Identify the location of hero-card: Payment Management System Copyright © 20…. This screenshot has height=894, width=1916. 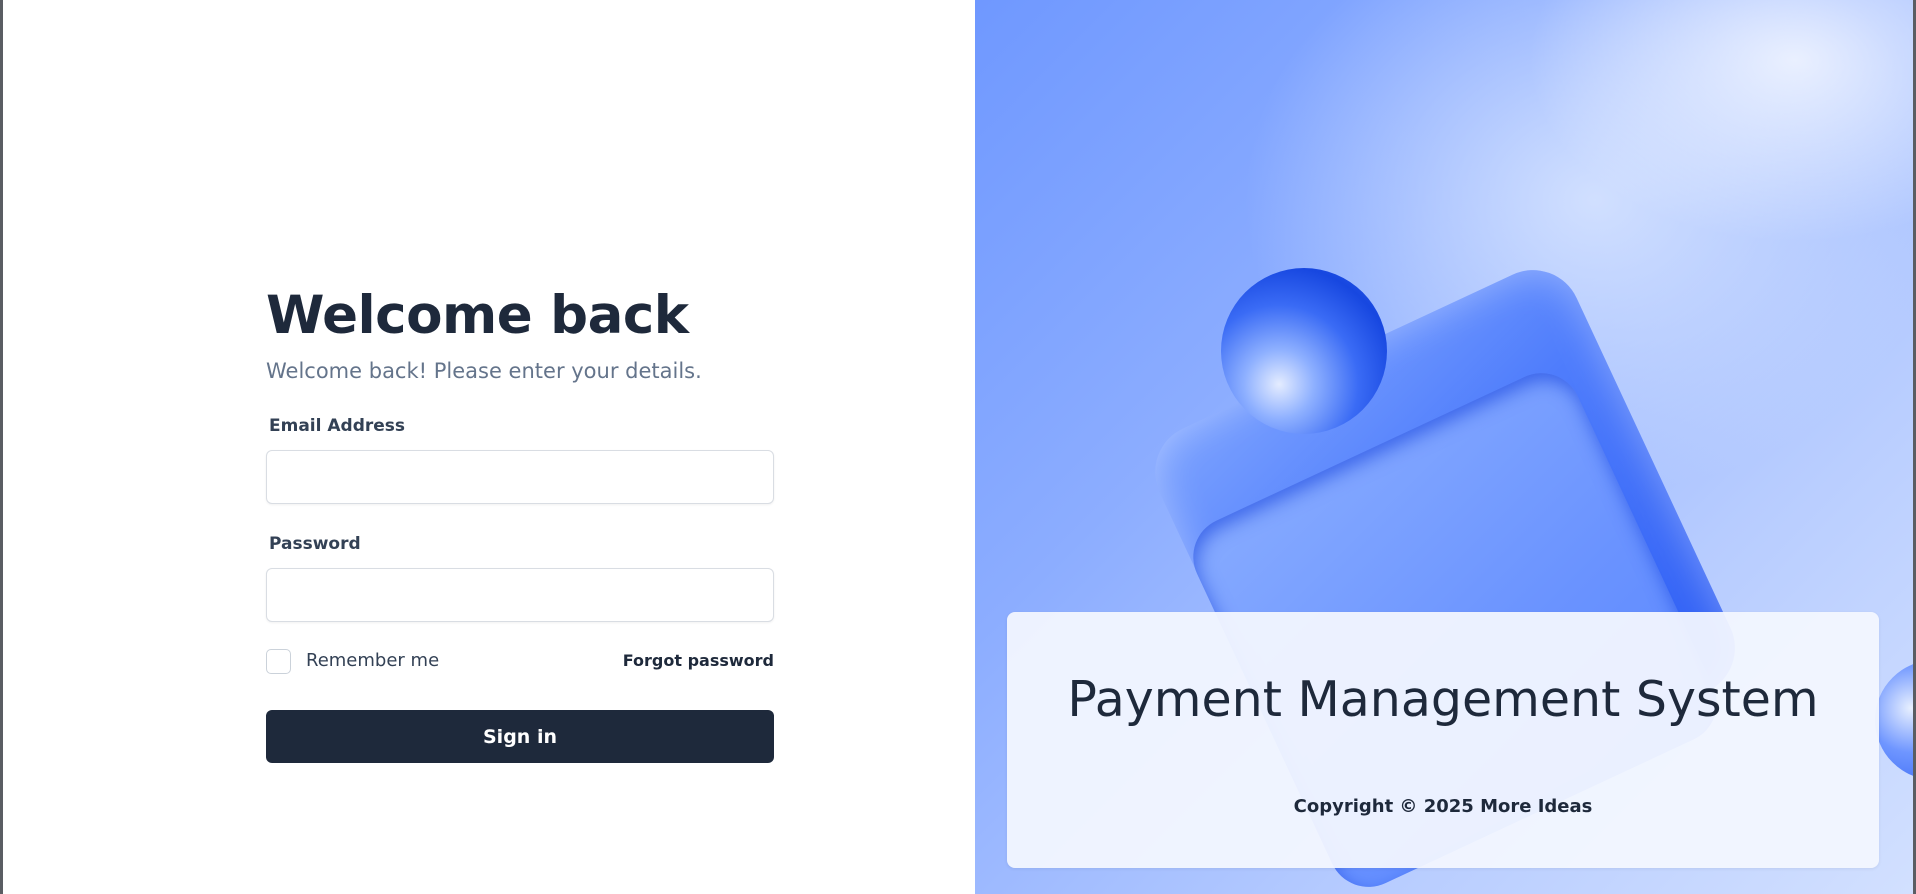
(1443, 740).